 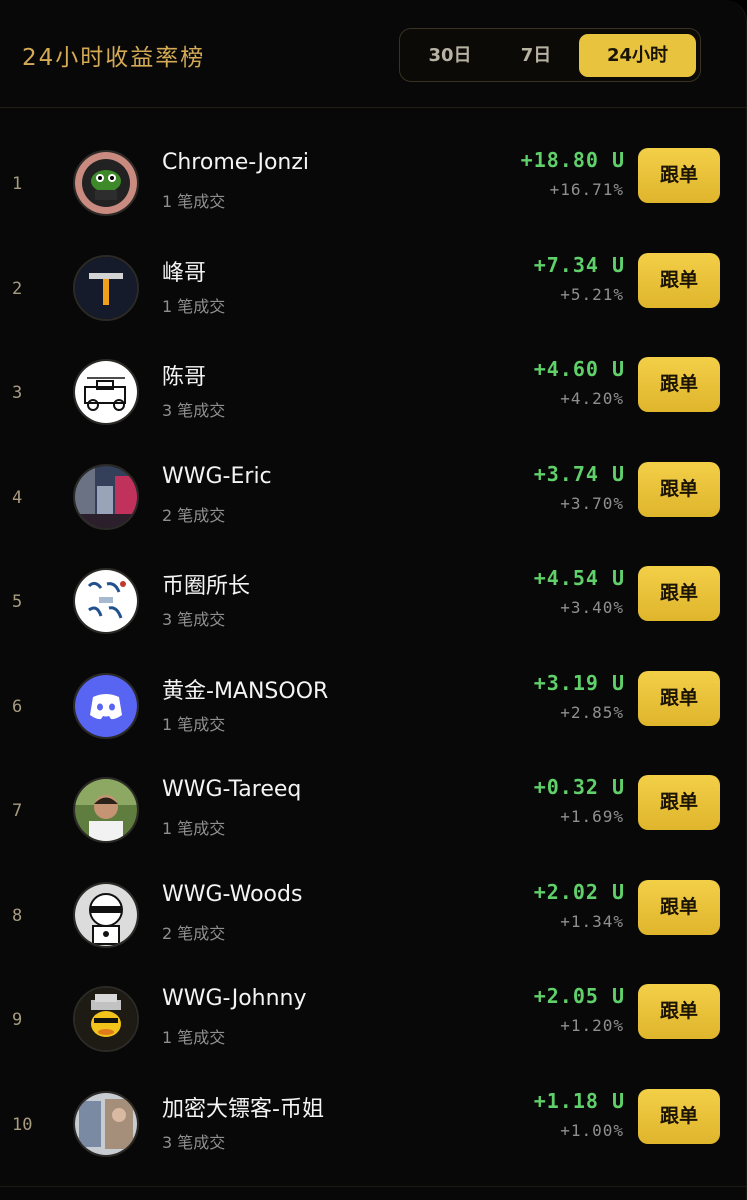 What do you see at coordinates (17, 811) in the screenshot?
I see `rank-number: 7` at bounding box center [17, 811].